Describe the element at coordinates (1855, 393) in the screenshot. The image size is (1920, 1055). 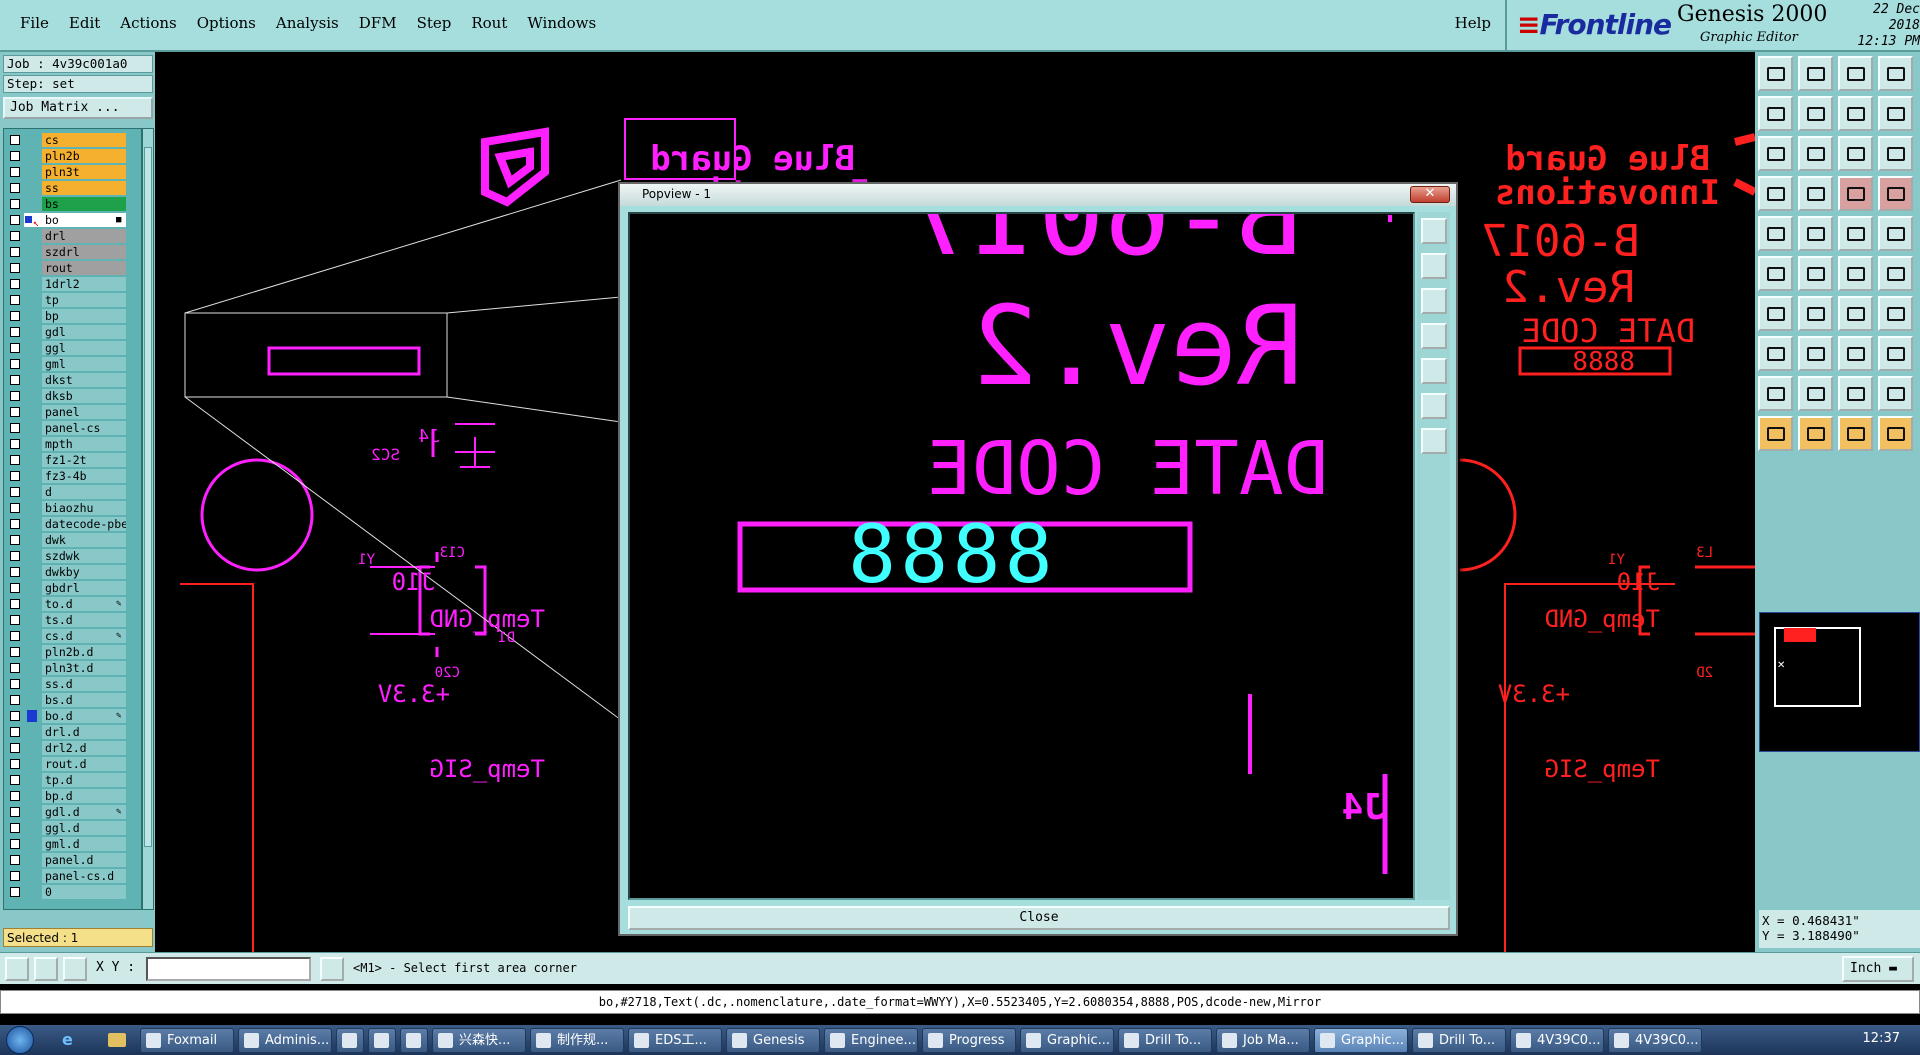
I see `bridge-icon` at that location.